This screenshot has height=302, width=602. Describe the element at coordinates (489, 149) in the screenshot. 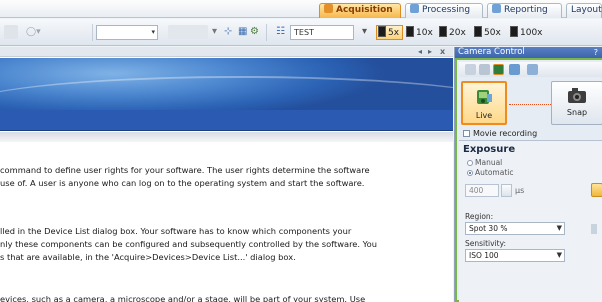

I see `exposure-heading: Exposure` at that location.